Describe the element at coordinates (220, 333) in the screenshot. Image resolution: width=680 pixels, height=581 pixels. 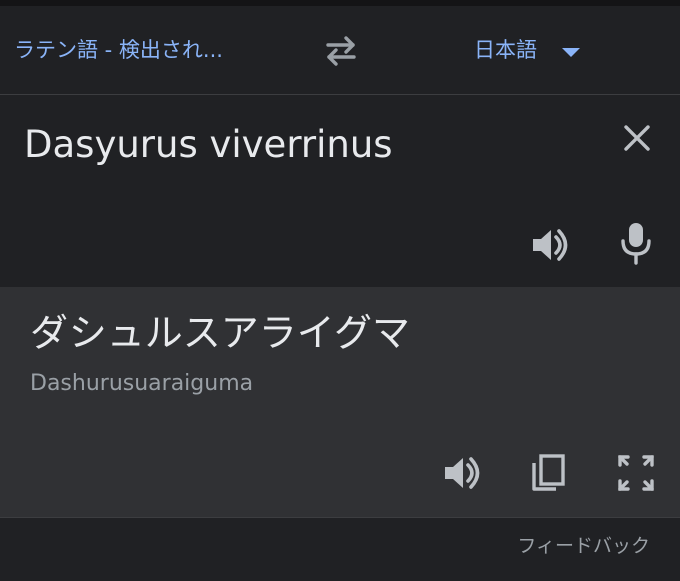
I see `translated-text: ダシュルスアライグマ` at that location.